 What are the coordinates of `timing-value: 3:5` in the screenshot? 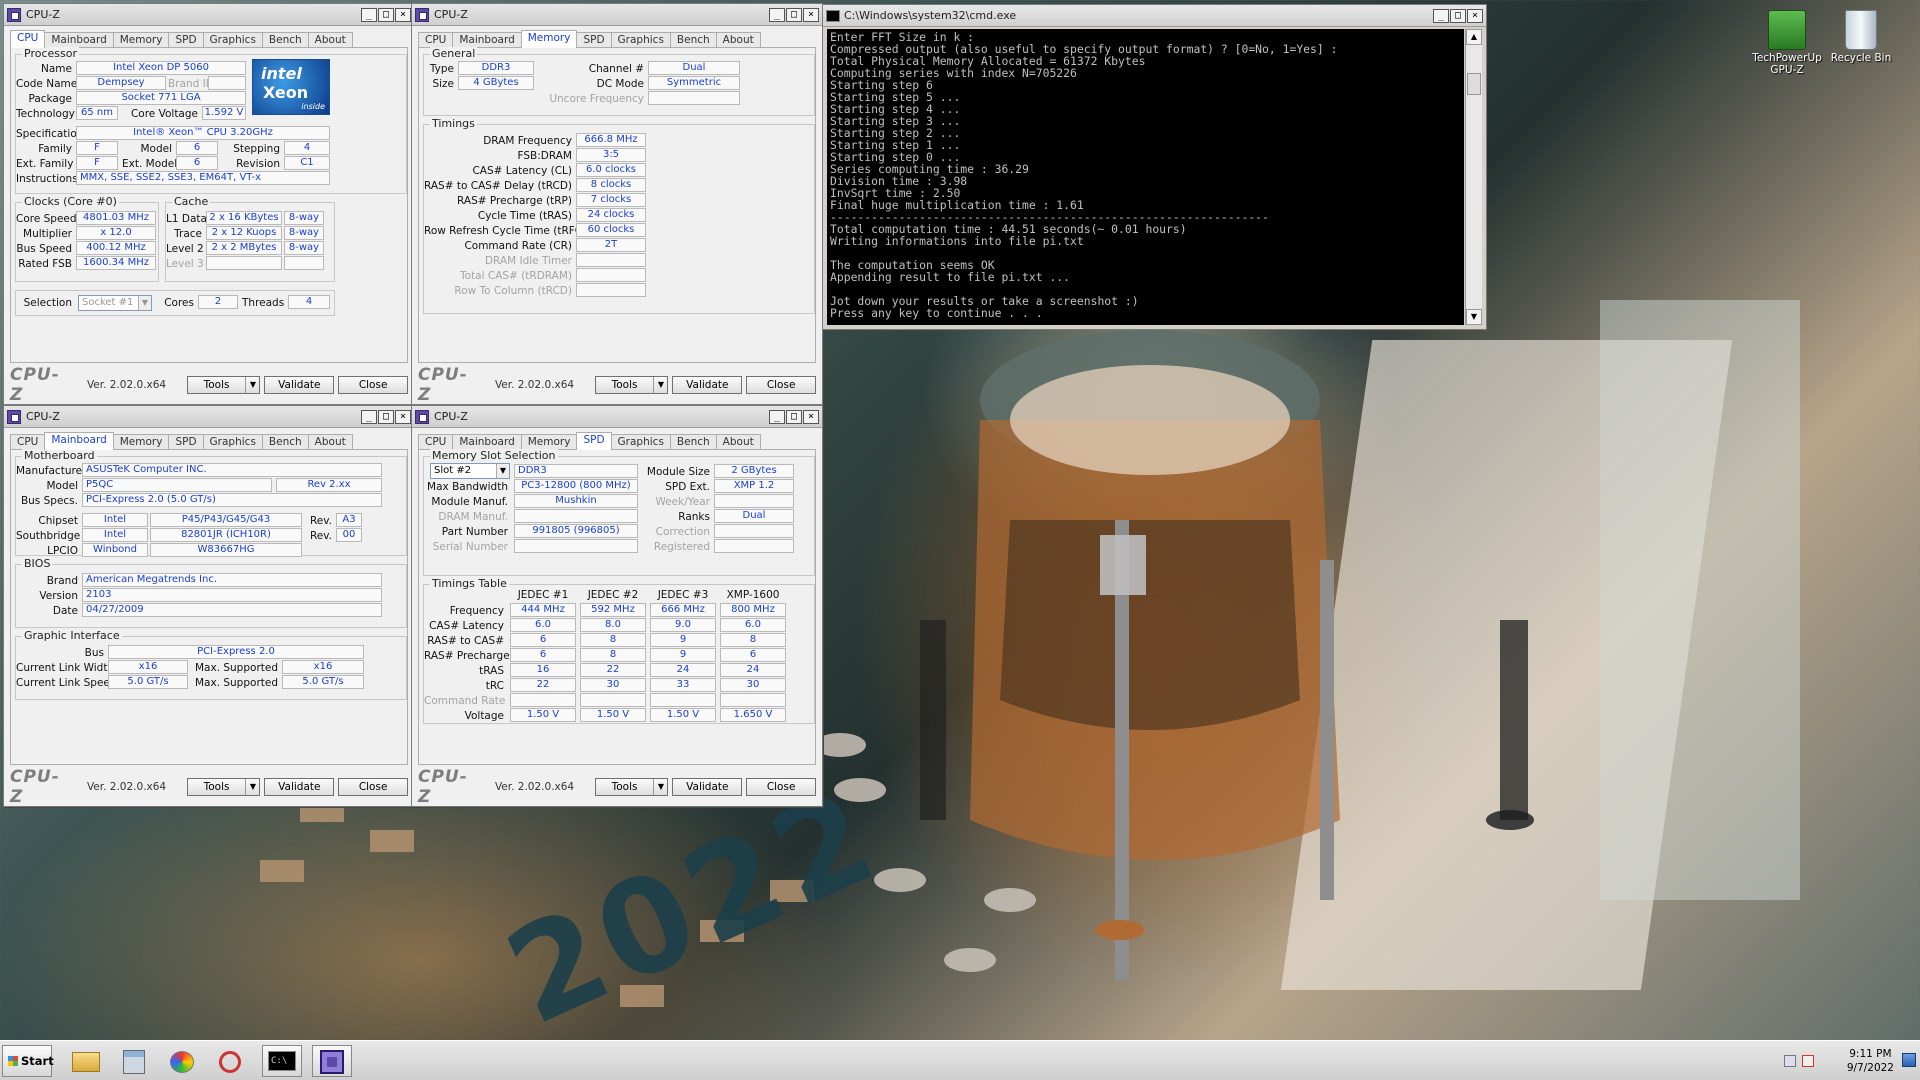 It's located at (611, 155).